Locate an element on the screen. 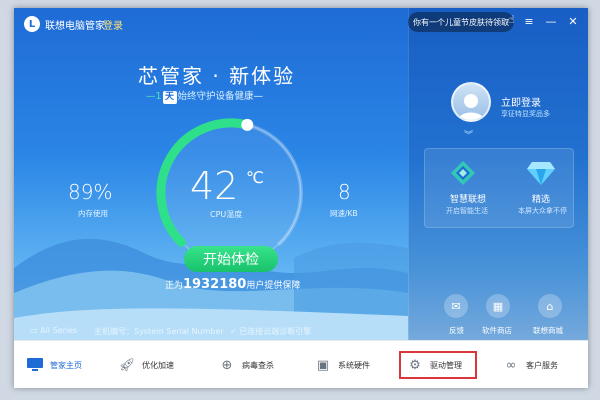 Image resolution: width=600 pixels, height=400 pixels. memory-usage-value: 89% is located at coordinates (90, 192).